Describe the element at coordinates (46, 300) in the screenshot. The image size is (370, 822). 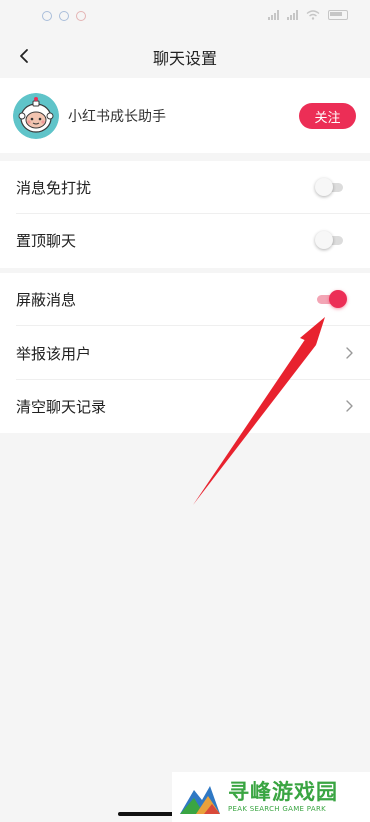
I see `row-label: 屏蔽消息` at that location.